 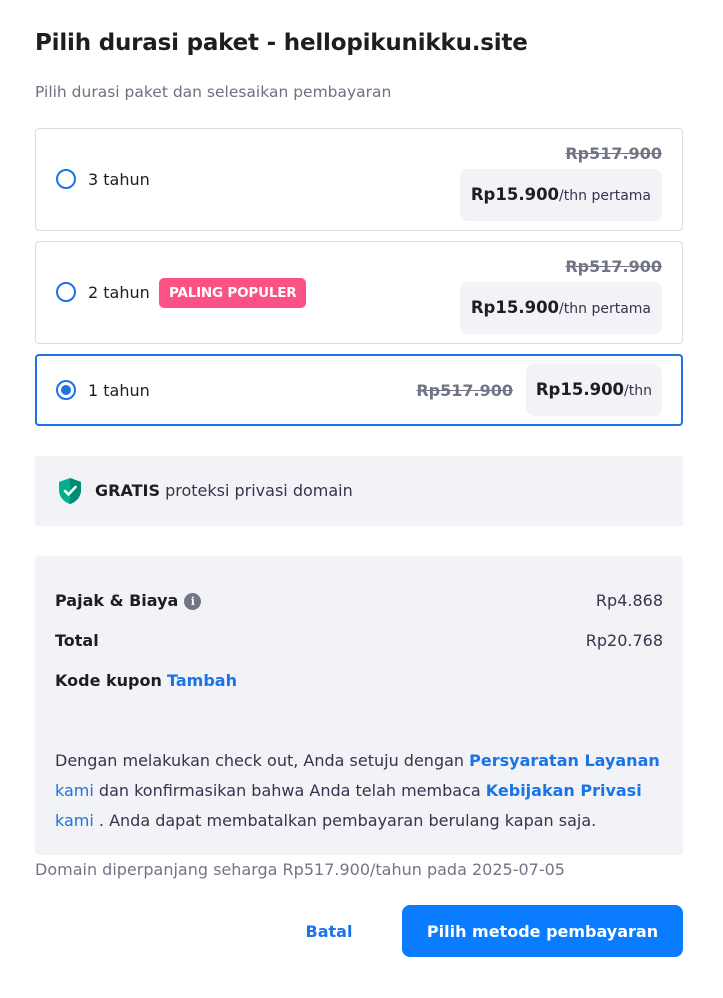 I want to click on plan-label: 2 tahun, so click(x=119, y=292).